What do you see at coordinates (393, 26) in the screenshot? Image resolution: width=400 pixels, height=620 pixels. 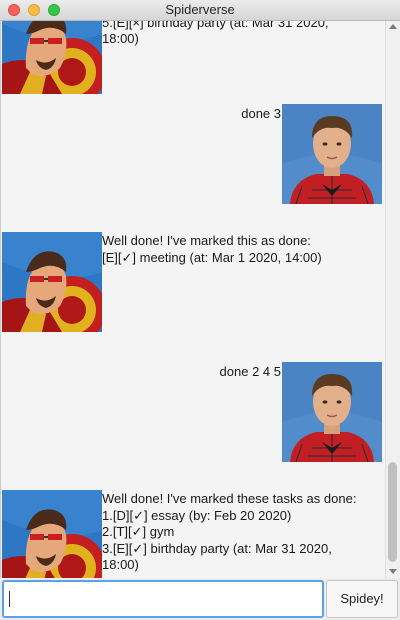 I see `scroll-up-arrow-icon` at bounding box center [393, 26].